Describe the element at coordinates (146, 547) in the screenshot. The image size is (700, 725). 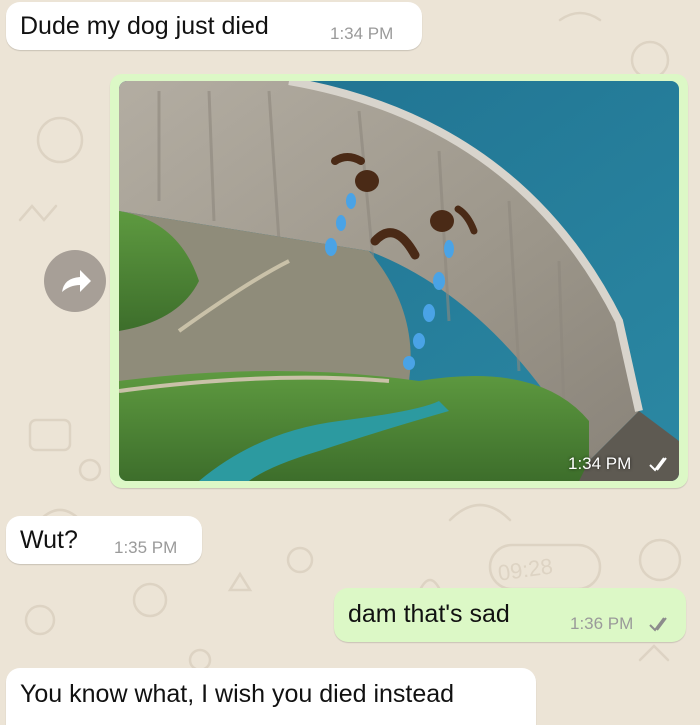
I see `message-timestamp: 1:35 PM` at that location.